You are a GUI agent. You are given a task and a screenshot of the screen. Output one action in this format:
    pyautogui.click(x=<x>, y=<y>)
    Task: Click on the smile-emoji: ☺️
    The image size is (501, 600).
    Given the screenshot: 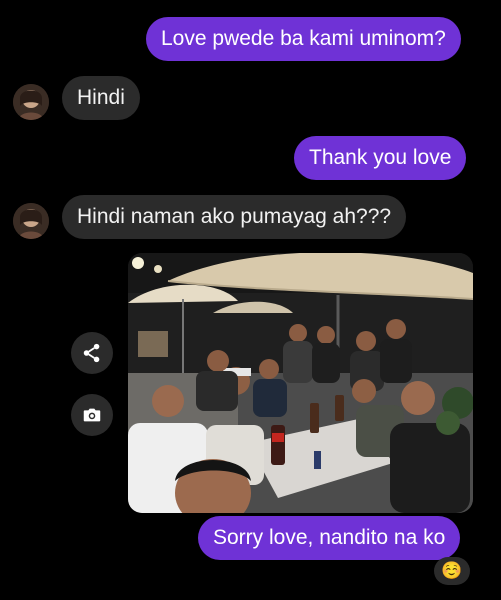 What is the action you would take?
    pyautogui.click(x=452, y=570)
    